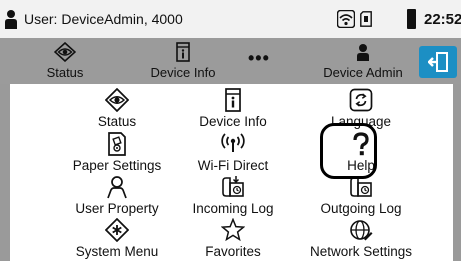  Describe the element at coordinates (233, 142) in the screenshot. I see `wifi-direct-icon` at that location.